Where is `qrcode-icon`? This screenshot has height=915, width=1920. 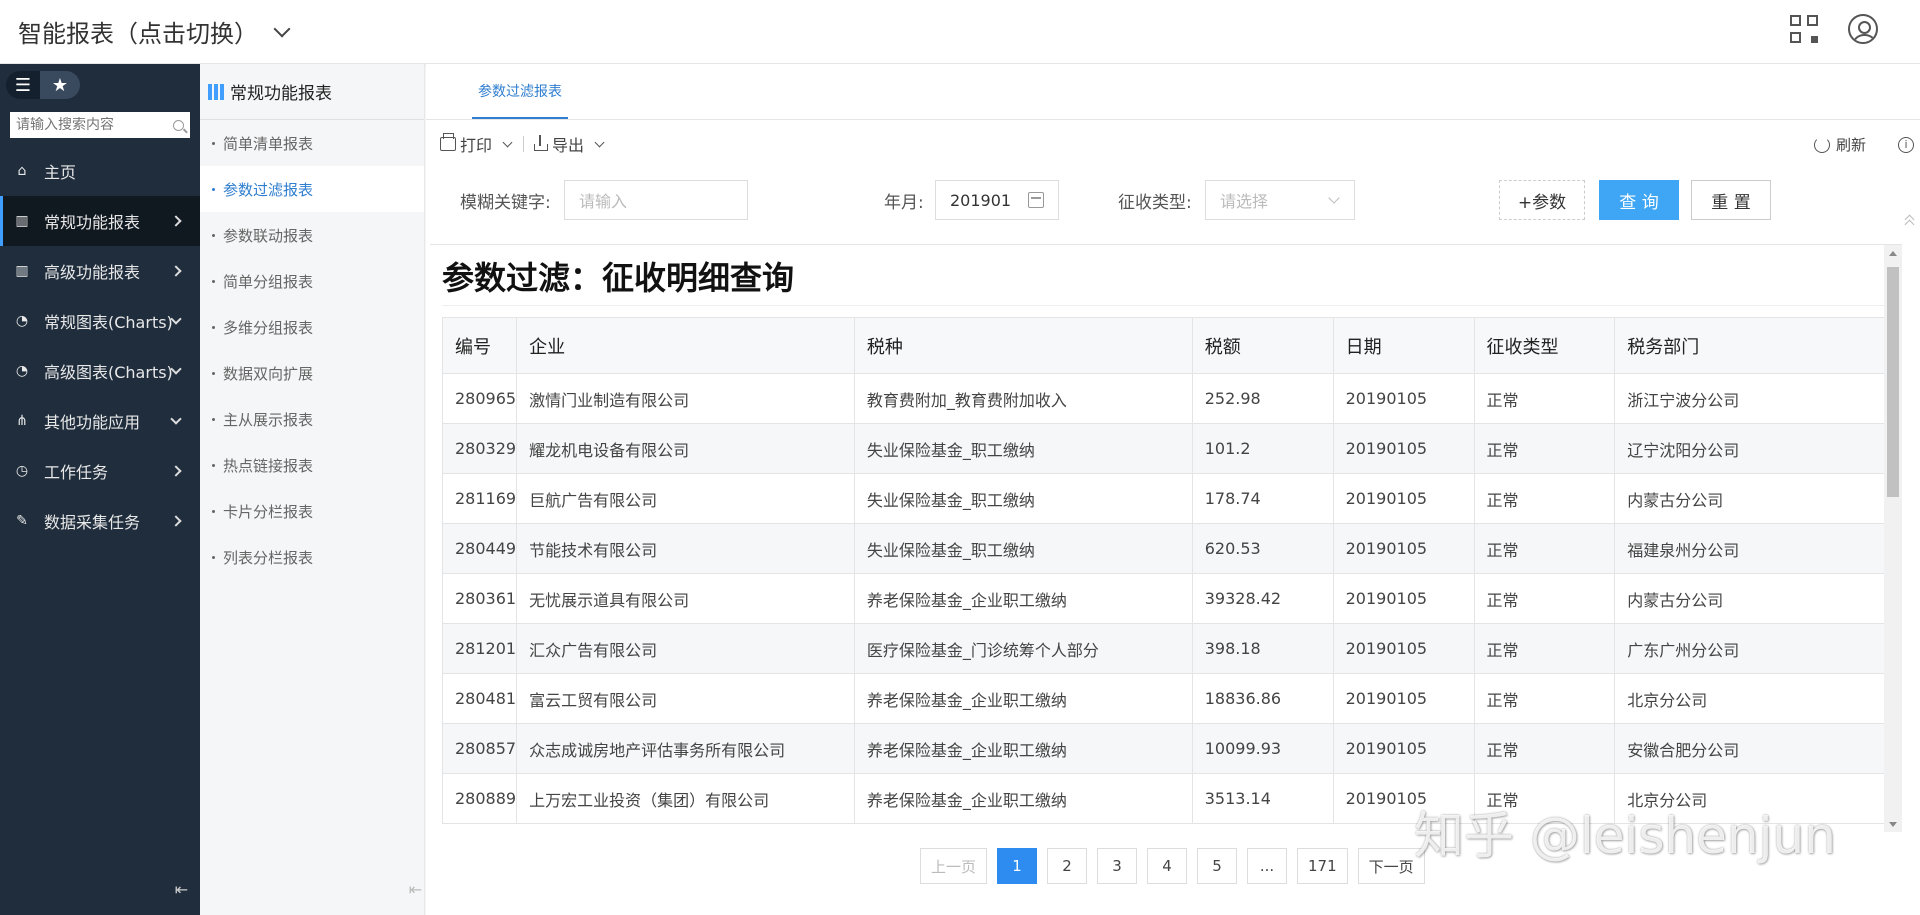 qrcode-icon is located at coordinates (1804, 29).